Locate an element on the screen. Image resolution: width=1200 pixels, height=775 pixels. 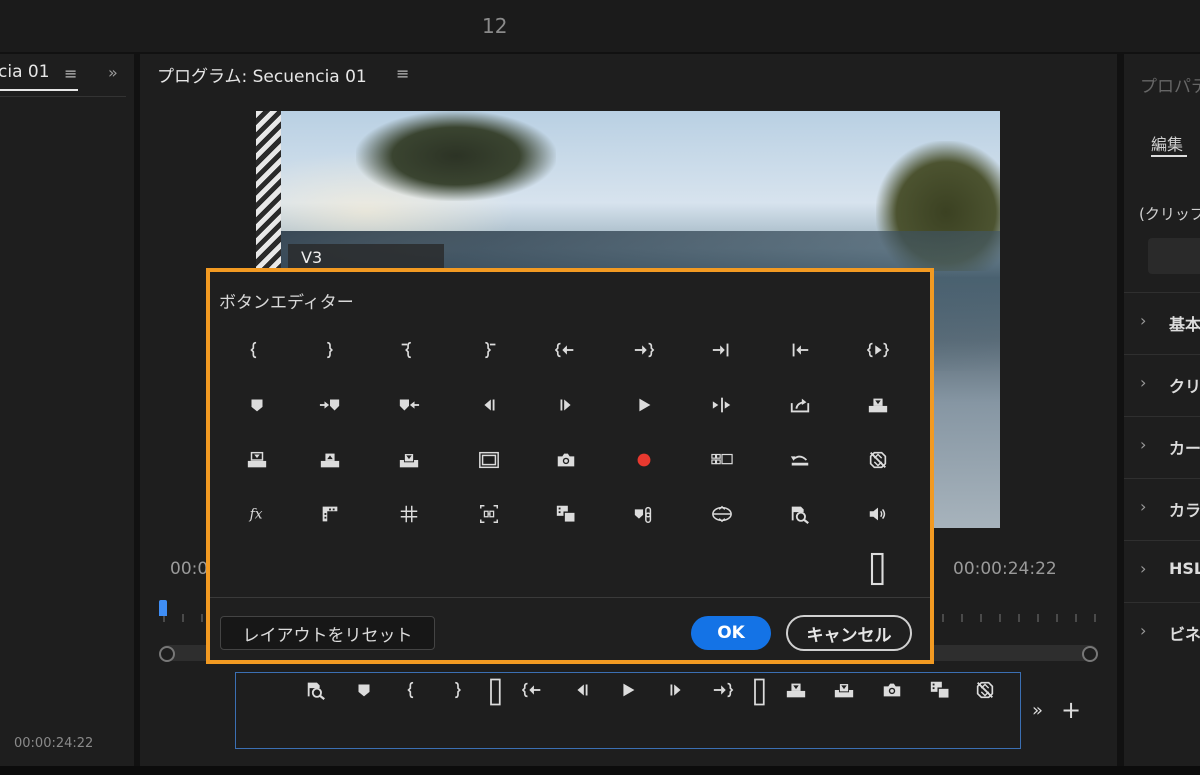
reset-layout-button: レイアウトをリセット is located at coordinates (327, 633).